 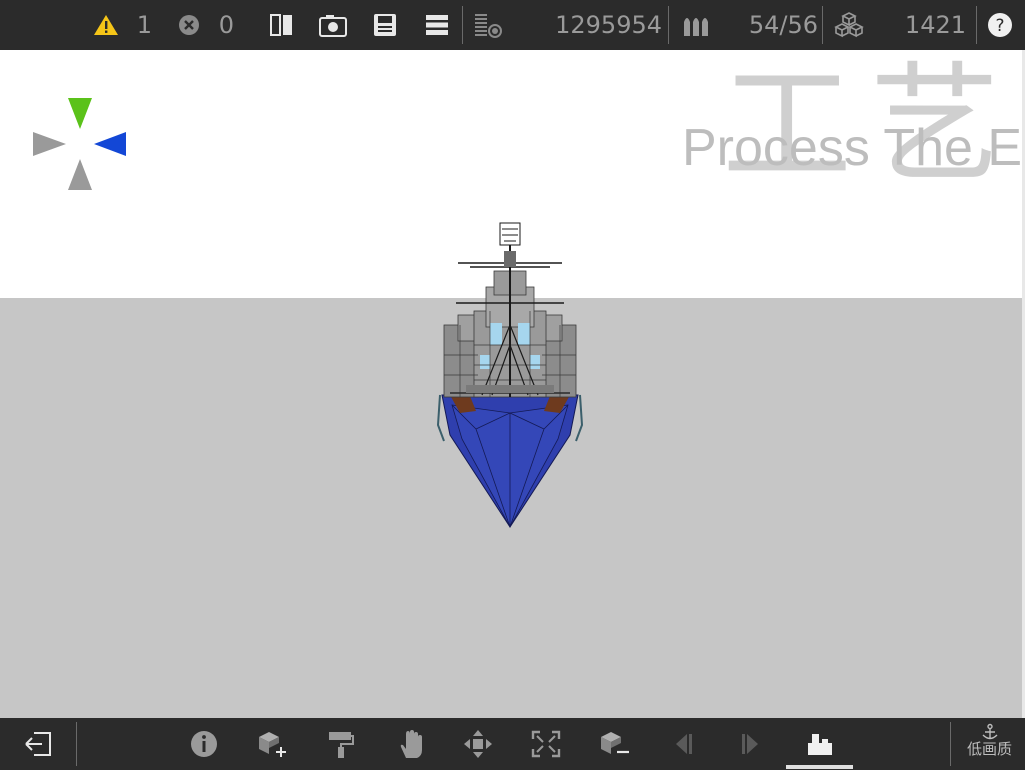 I want to click on redo-icon, so click(x=750, y=744).